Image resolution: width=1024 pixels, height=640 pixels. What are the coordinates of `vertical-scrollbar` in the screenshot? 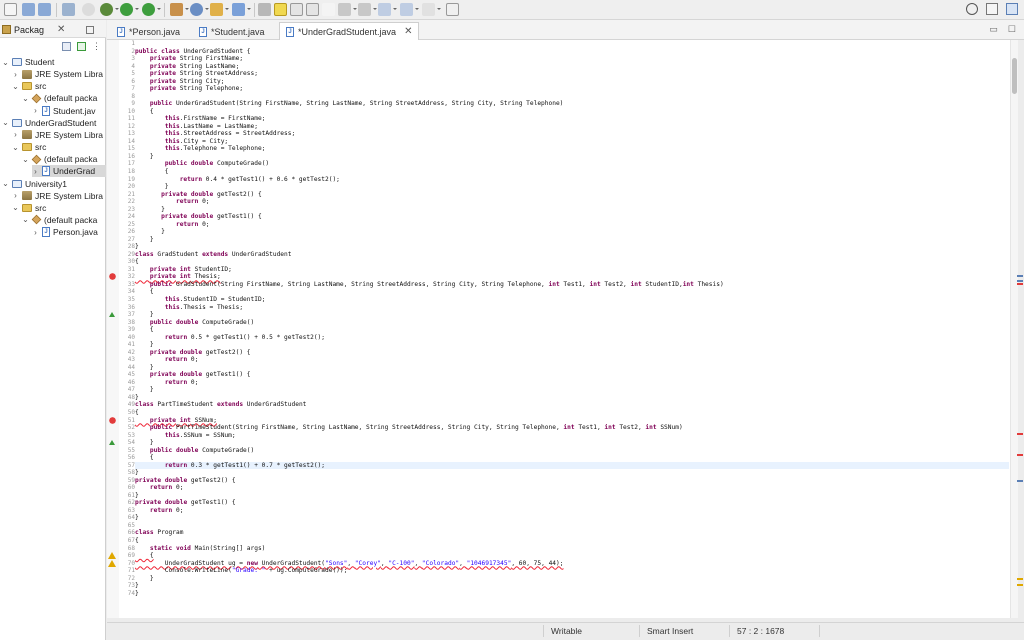 It's located at (1014, 329).